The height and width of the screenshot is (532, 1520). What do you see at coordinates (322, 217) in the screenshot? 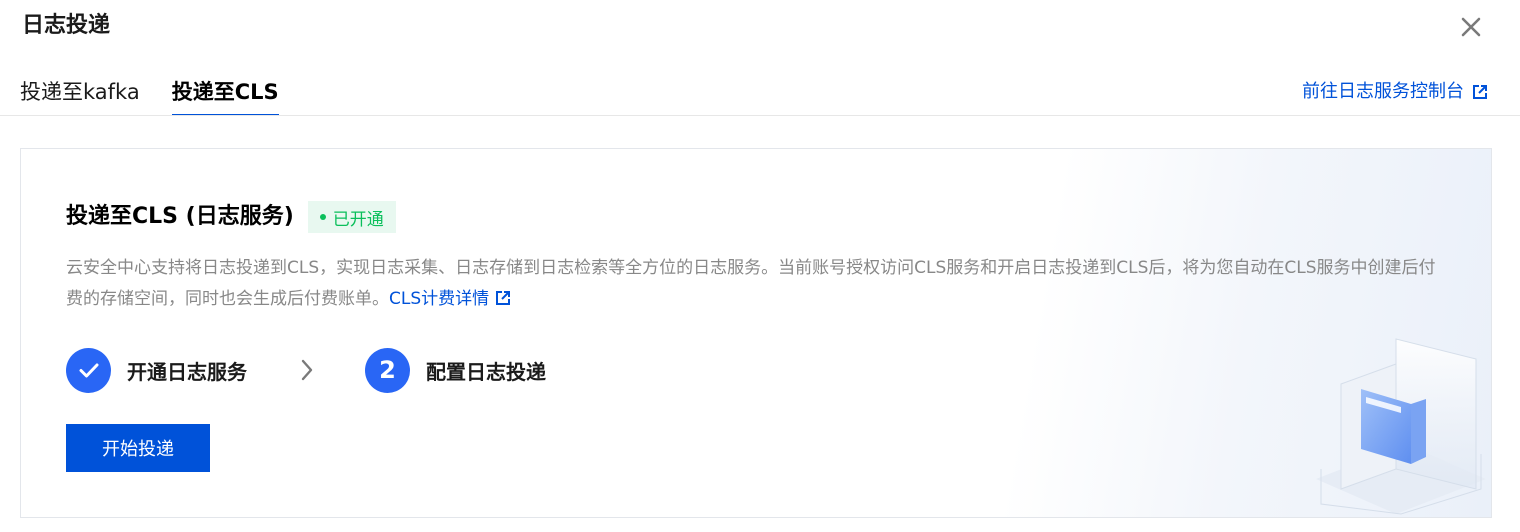
I see `status-dot-icon` at bounding box center [322, 217].